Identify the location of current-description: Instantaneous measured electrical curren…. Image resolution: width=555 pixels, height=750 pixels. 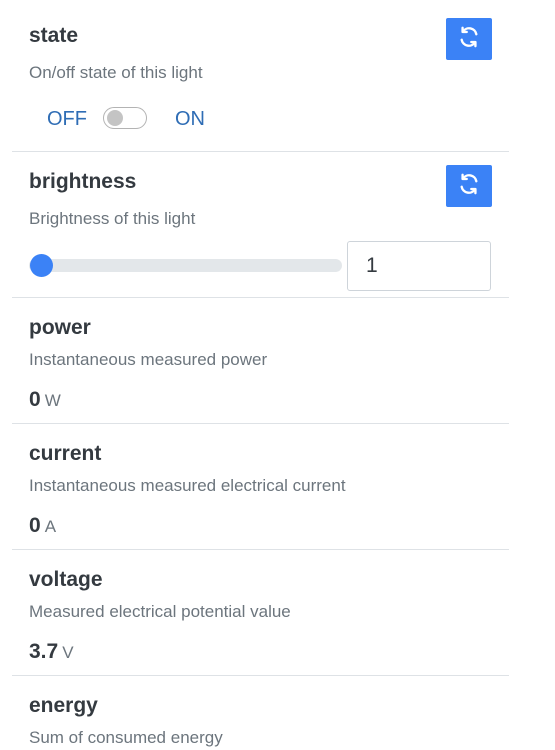
(187, 485).